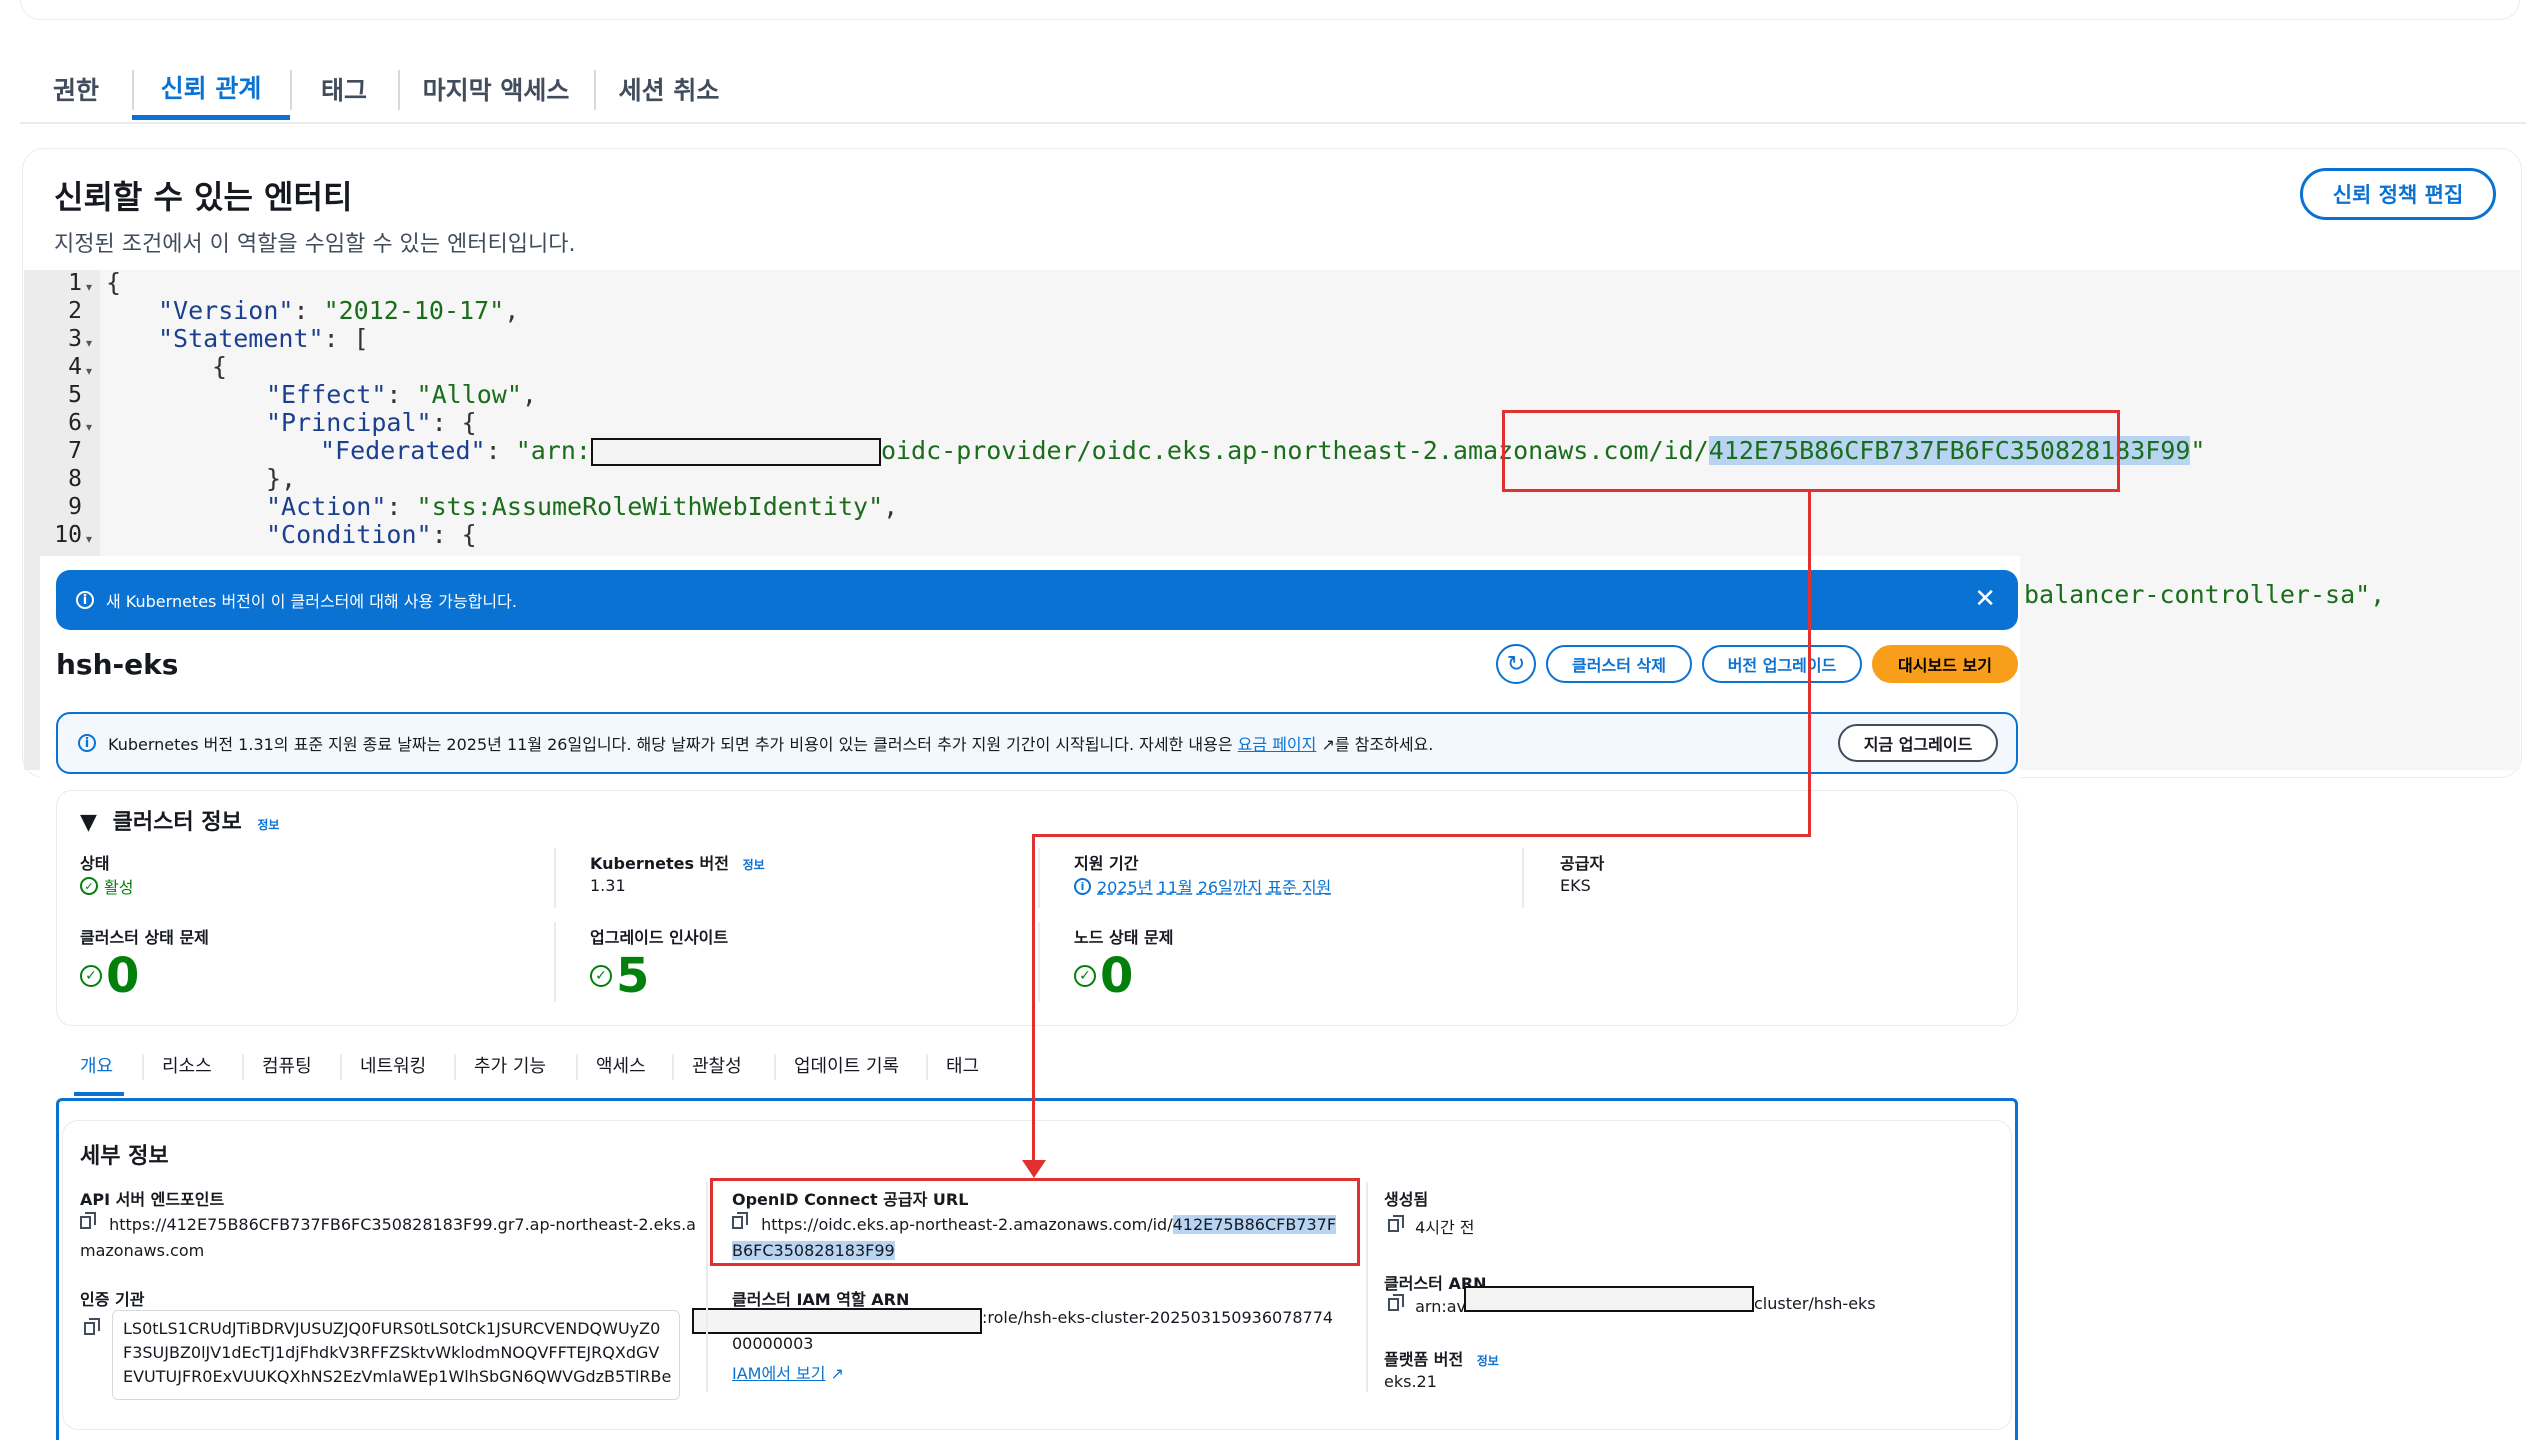 The image size is (2546, 1440). What do you see at coordinates (1985, 599) in the screenshot?
I see `close-icon: ✕` at bounding box center [1985, 599].